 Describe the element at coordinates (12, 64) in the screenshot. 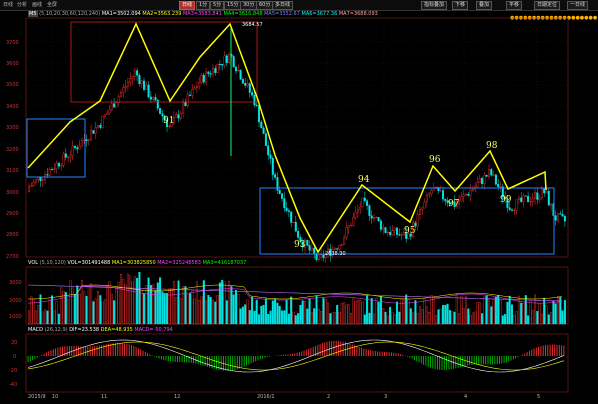

I see `price-tick: 3600` at that location.